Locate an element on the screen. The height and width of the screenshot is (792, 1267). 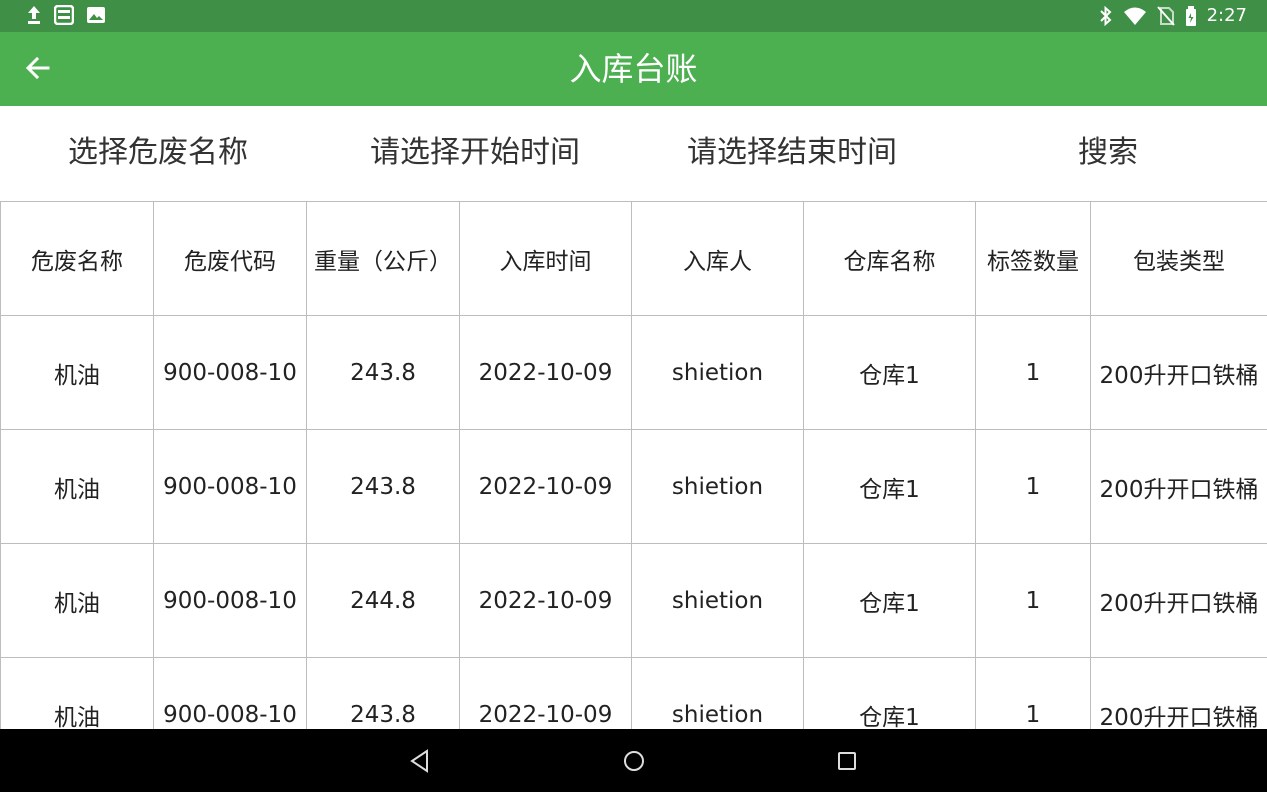
header-inbound-time: 入库时间 is located at coordinates (545, 258).